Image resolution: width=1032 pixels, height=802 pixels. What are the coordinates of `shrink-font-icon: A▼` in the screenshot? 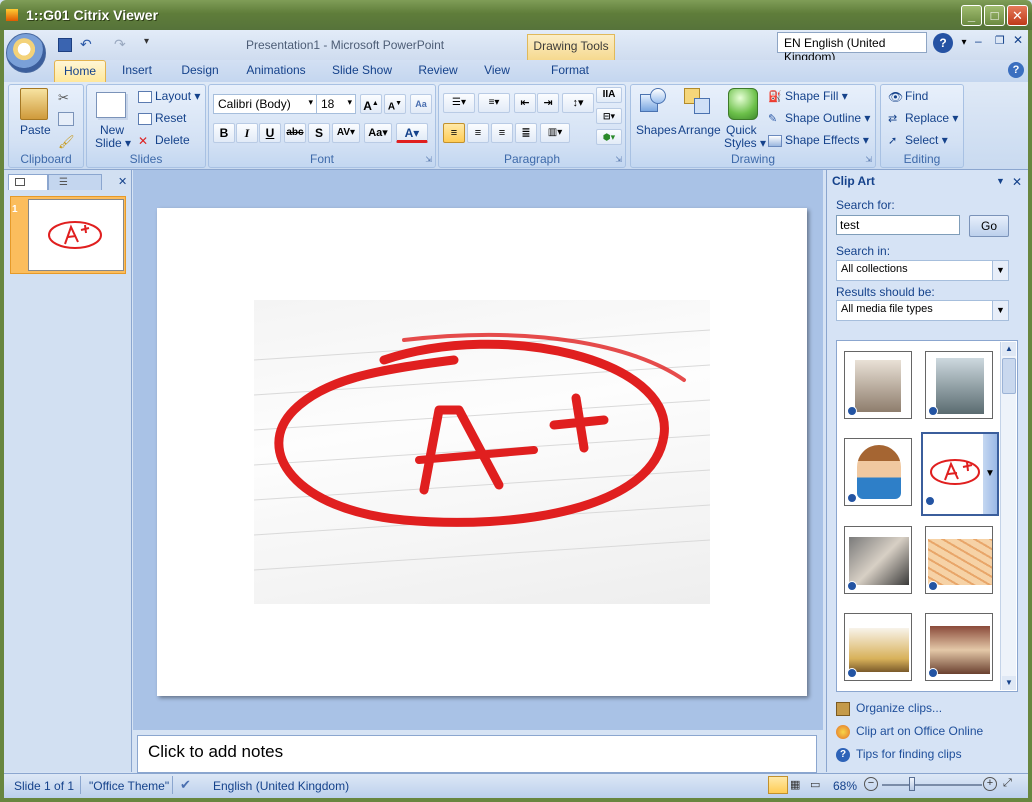 It's located at (395, 104).